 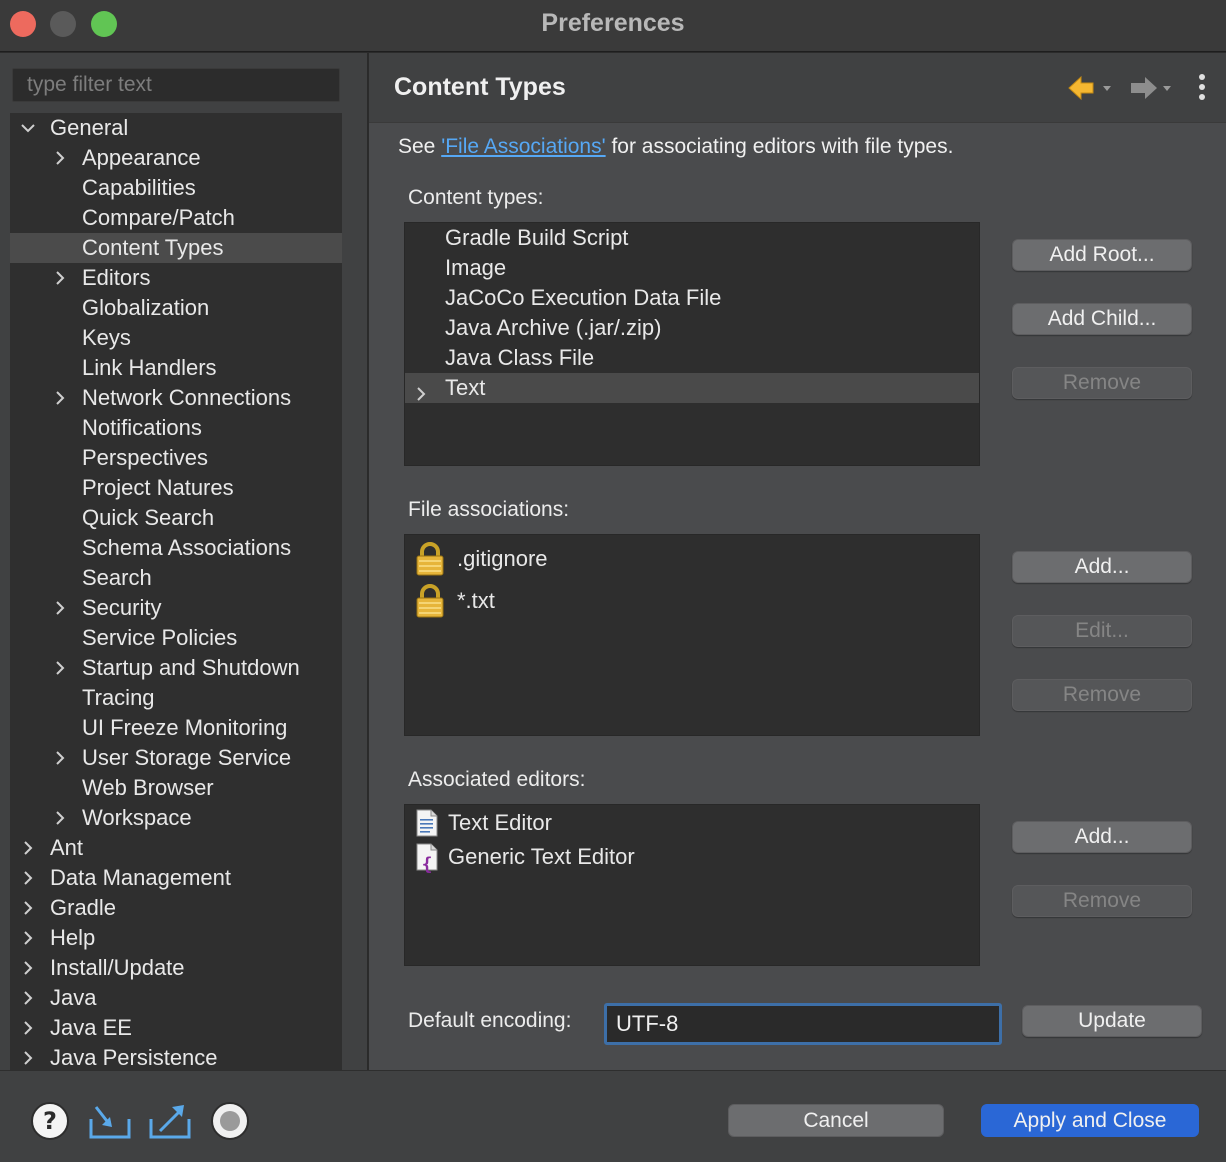 What do you see at coordinates (797, 88) in the screenshot?
I see `page-header: Content Types` at bounding box center [797, 88].